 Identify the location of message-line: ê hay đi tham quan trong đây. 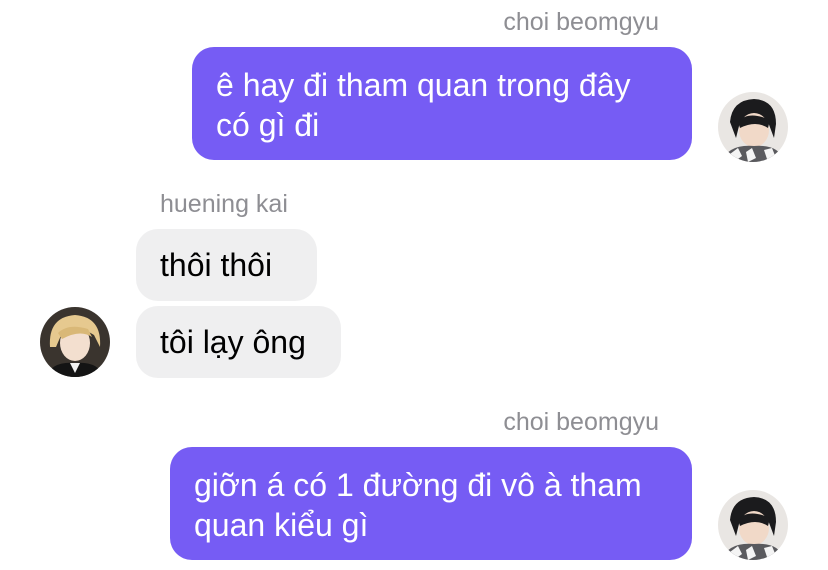
(423, 85).